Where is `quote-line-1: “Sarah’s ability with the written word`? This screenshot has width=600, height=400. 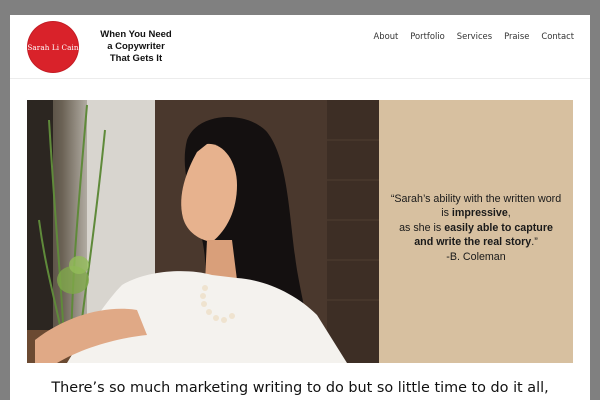
quote-line-1: “Sarah’s ability with the written word is located at coordinates (476, 199).